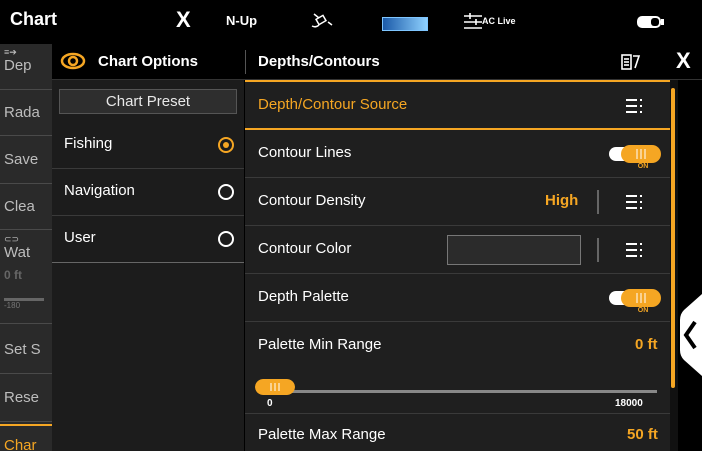 This screenshot has width=702, height=451. Describe the element at coordinates (320, 344) in the screenshot. I see `option-label: Palette Min Range` at that location.